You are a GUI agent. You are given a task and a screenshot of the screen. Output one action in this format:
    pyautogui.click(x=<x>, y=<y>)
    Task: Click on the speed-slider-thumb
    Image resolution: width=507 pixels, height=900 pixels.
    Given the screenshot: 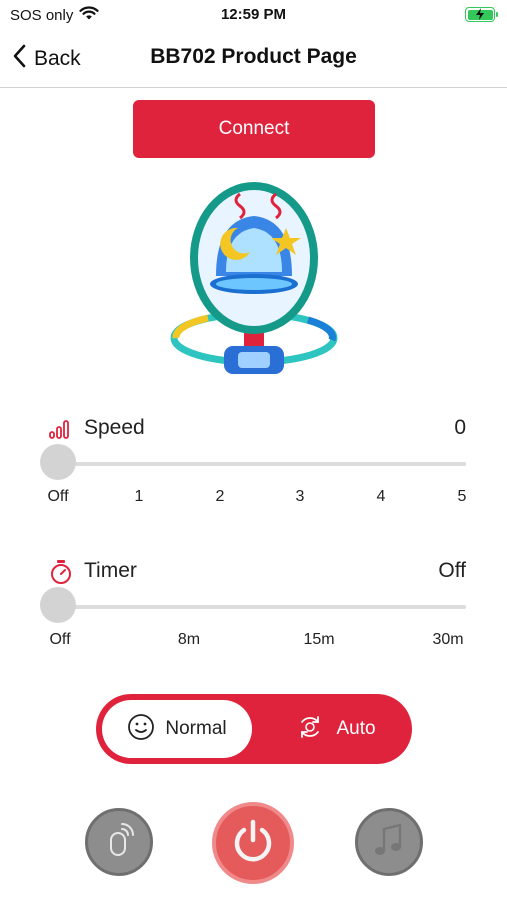 What is the action you would take?
    pyautogui.click(x=58, y=462)
    